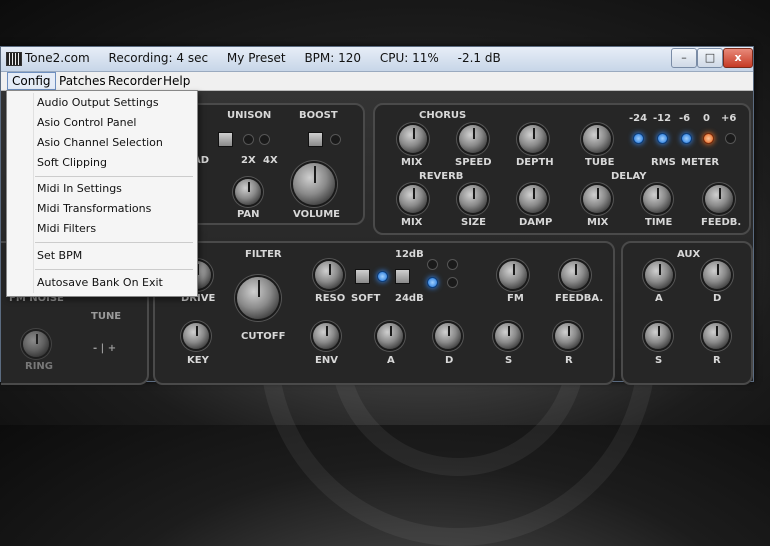 The image size is (770, 546). What do you see at coordinates (474, 222) in the screenshot?
I see `reverb-size-label: SIZE` at bounding box center [474, 222].